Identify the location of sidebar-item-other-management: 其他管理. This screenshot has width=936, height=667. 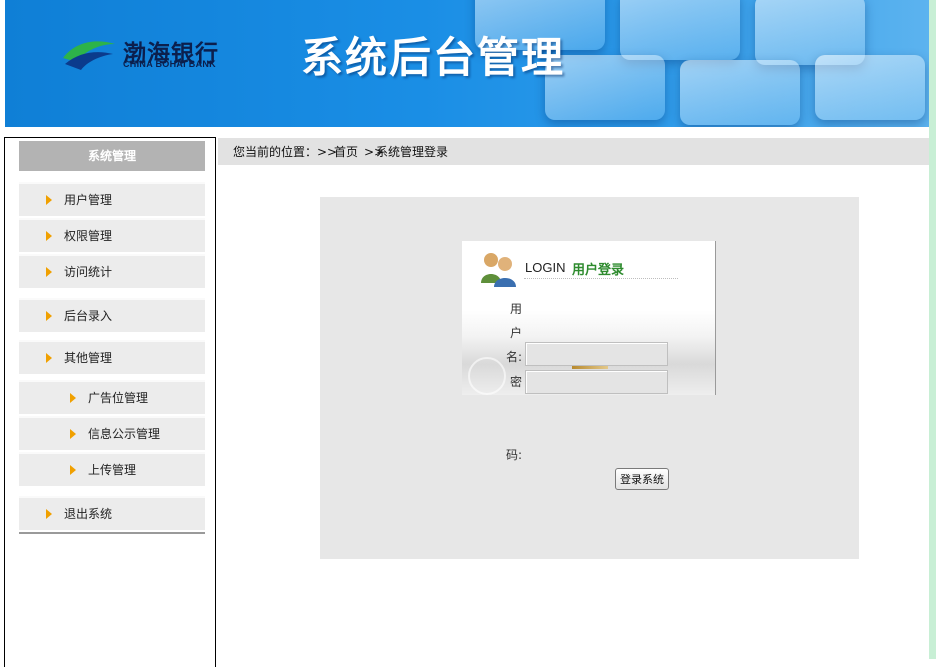
(112, 357).